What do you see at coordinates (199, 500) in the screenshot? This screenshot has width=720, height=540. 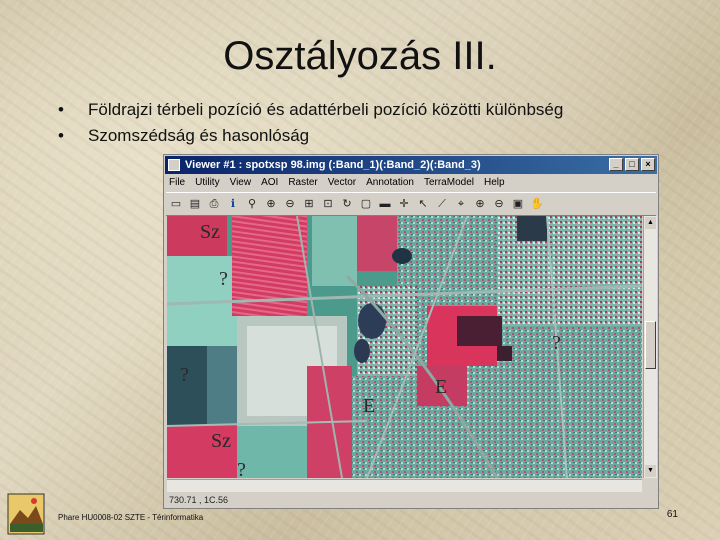 I see `status-bar: 730.71 , 1C.56` at bounding box center [199, 500].